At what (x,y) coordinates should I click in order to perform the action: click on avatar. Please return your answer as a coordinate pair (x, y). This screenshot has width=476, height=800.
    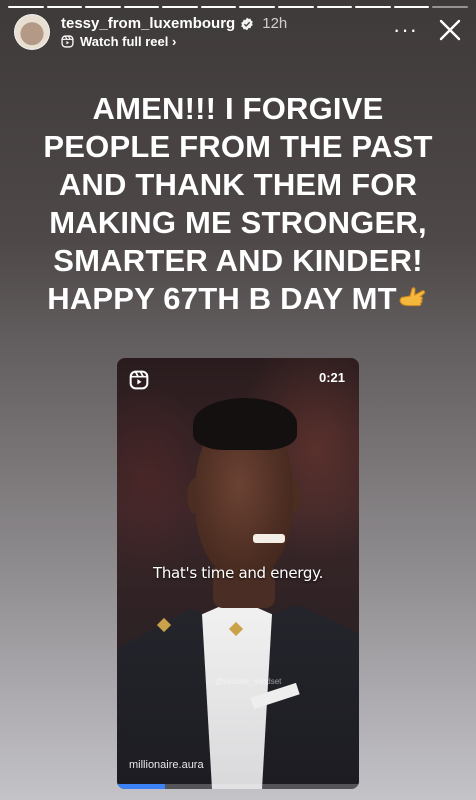
    Looking at the image, I should click on (32, 32).